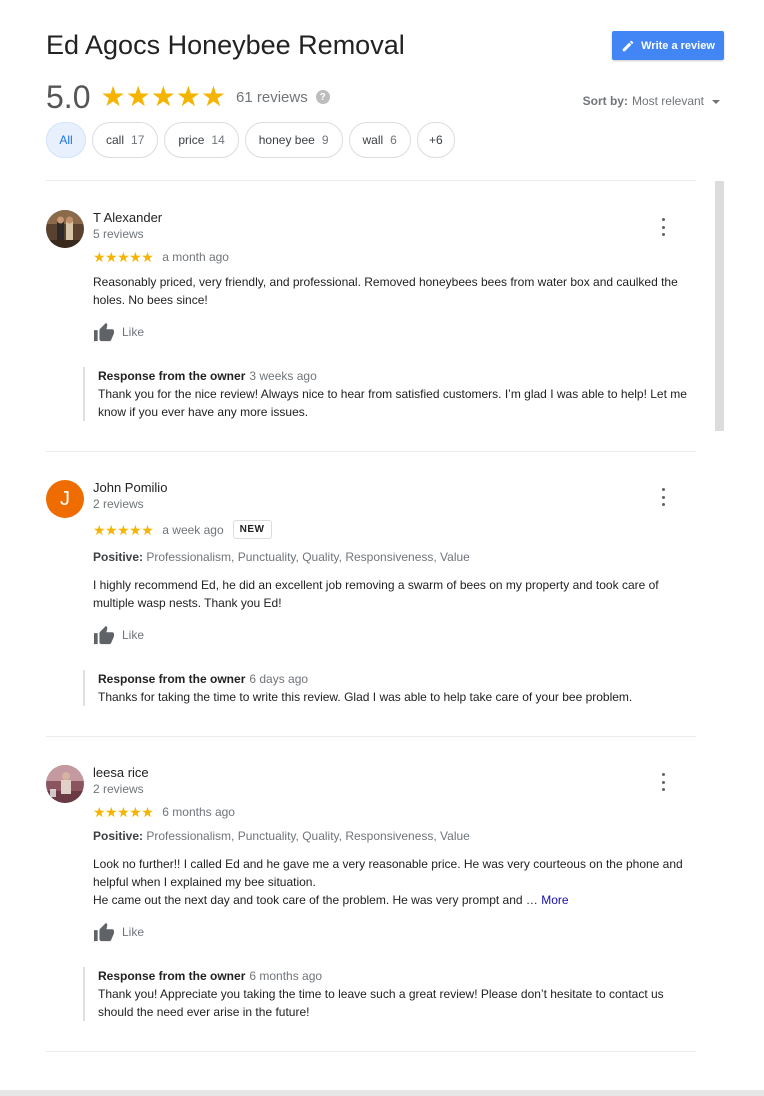 The height and width of the screenshot is (1096, 764). What do you see at coordinates (719, 306) in the screenshot?
I see `scrollbar-thumb` at bounding box center [719, 306].